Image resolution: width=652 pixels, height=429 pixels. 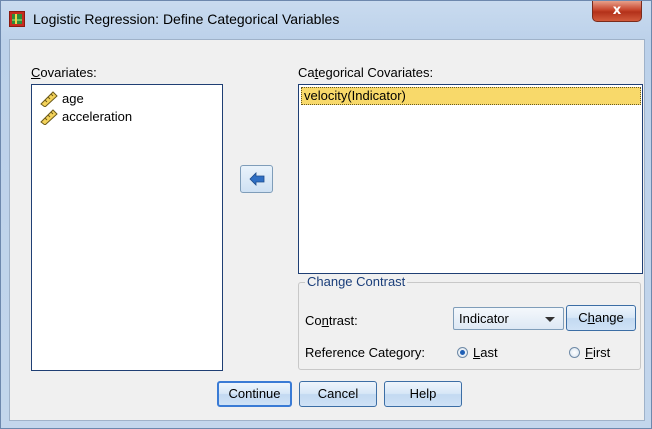 What do you see at coordinates (254, 394) in the screenshot?
I see `continue-button: Continue` at bounding box center [254, 394].